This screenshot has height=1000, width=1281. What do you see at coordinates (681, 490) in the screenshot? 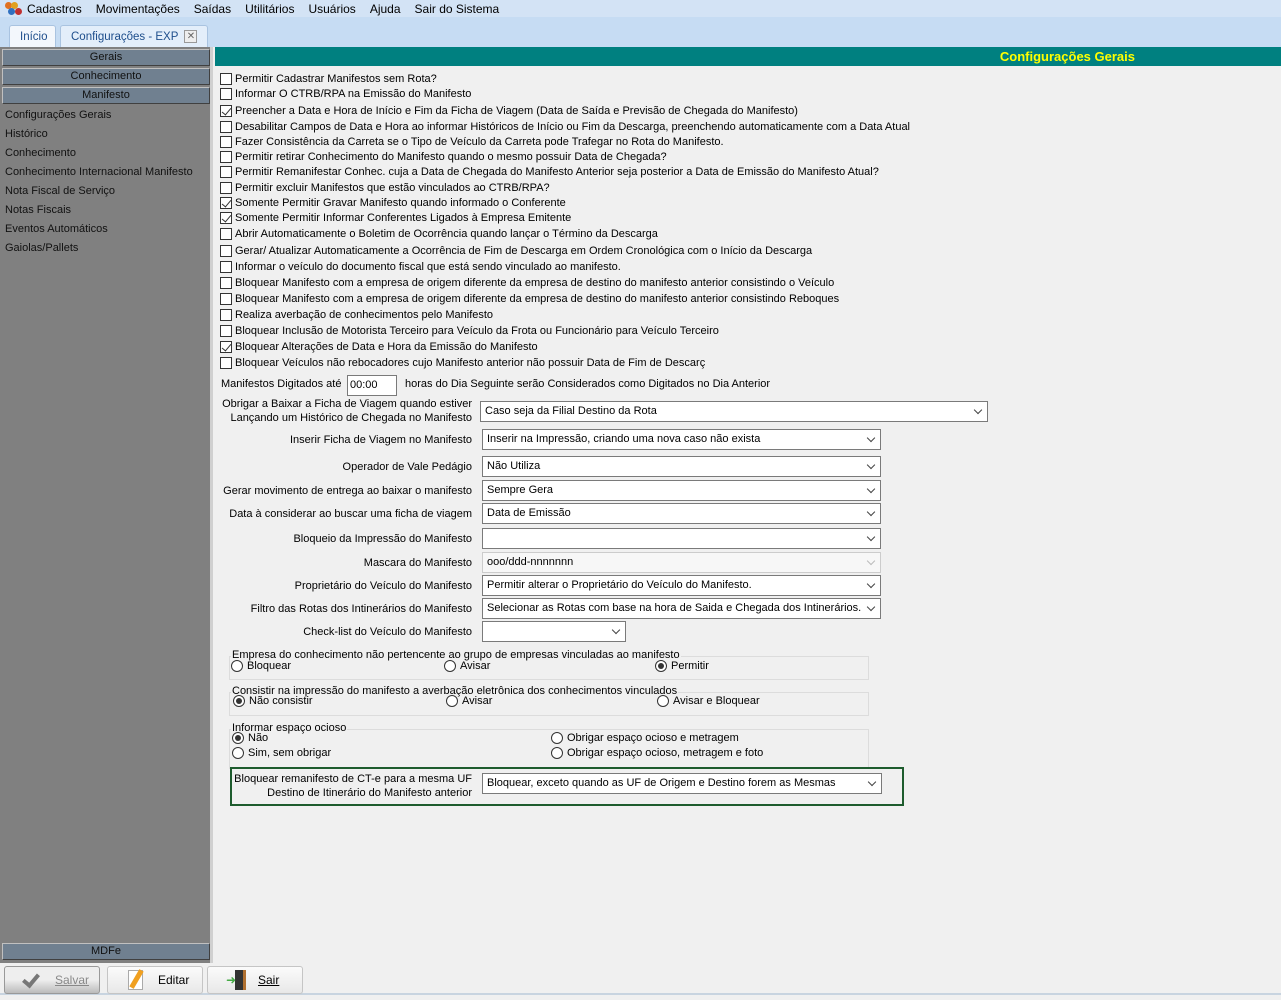
I see `dropdown-select: Sempre Gera` at bounding box center [681, 490].